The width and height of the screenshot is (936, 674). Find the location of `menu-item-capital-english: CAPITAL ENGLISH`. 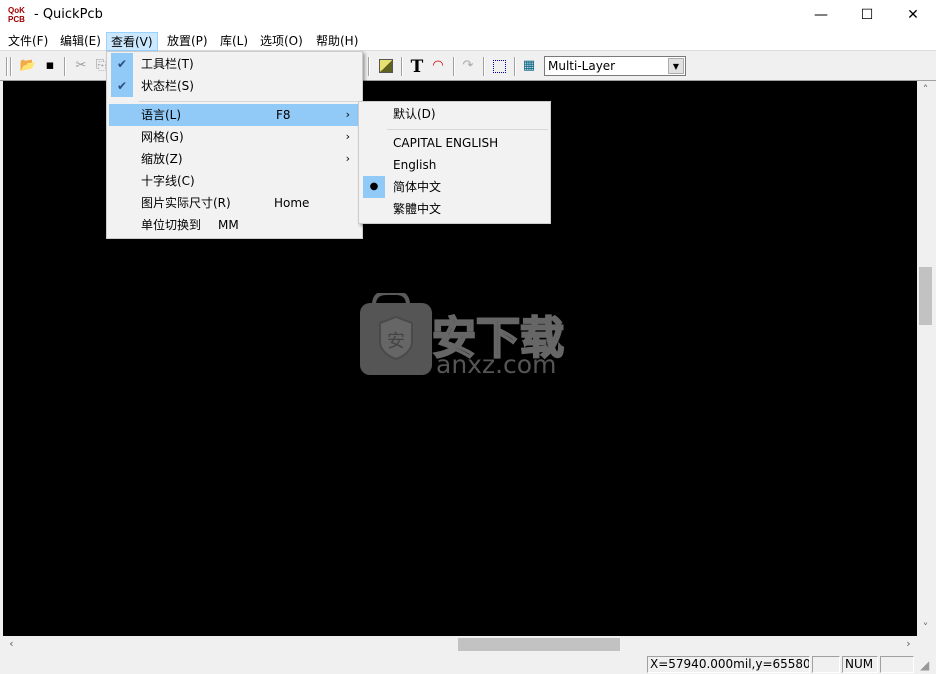

menu-item-capital-english: CAPITAL ENGLISH is located at coordinates (454, 143).